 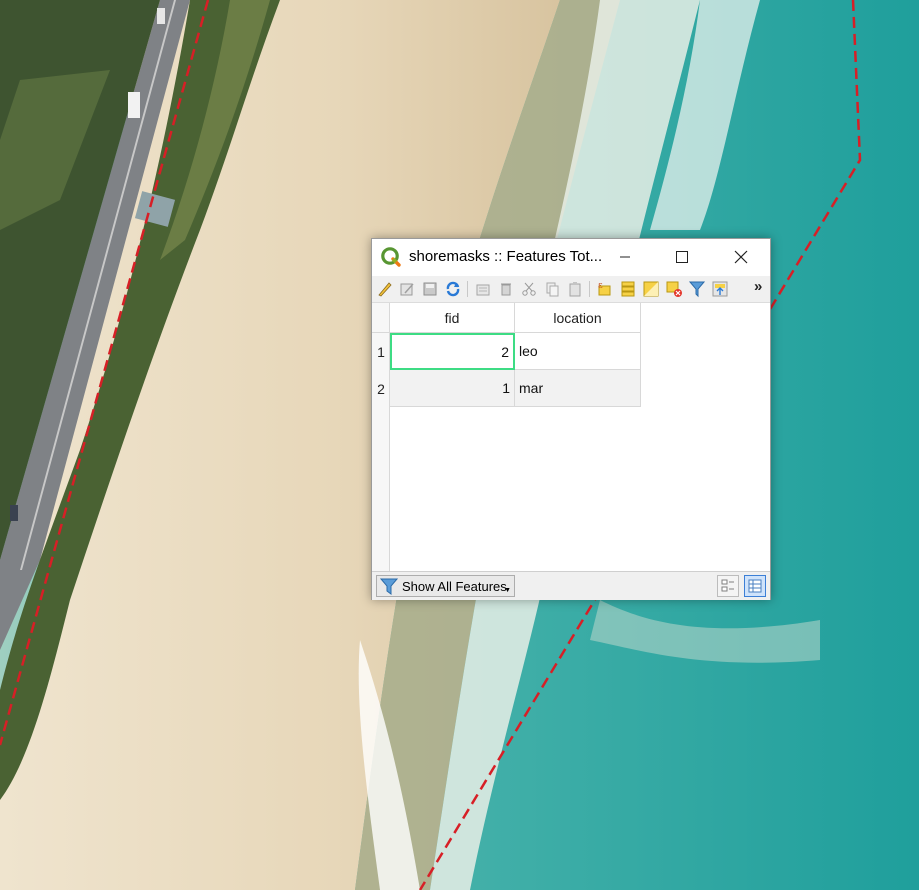 I want to click on paste-button, so click(x=575, y=289).